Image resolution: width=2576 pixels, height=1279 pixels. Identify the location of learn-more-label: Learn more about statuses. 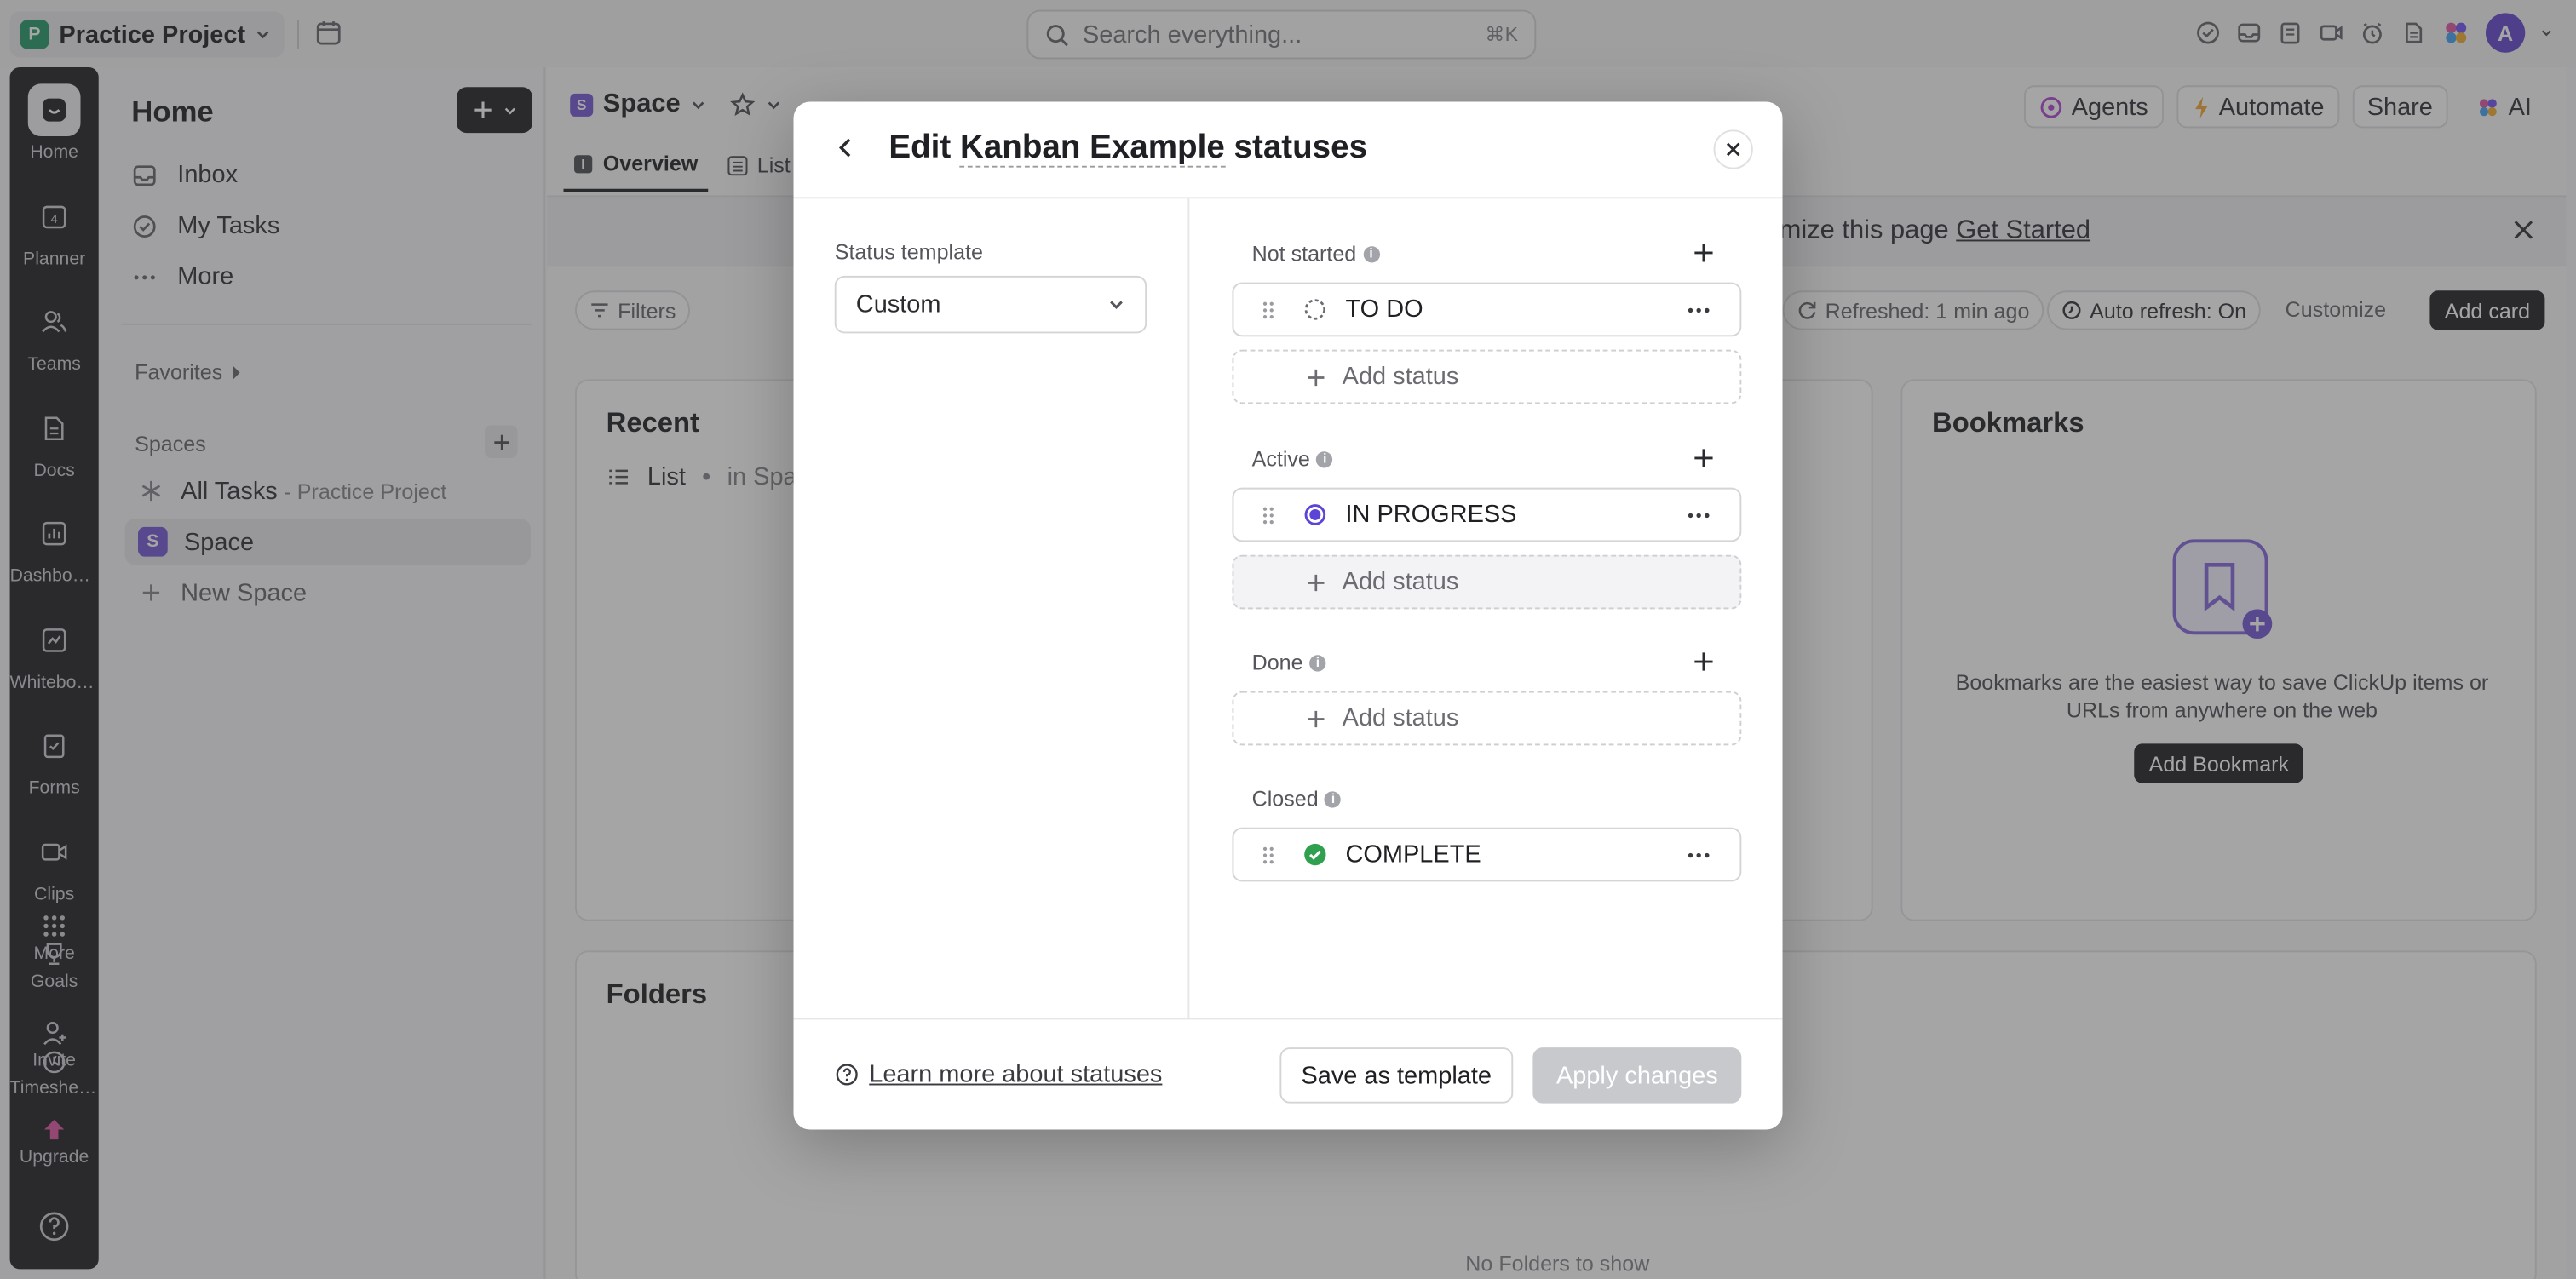
(1016, 1074).